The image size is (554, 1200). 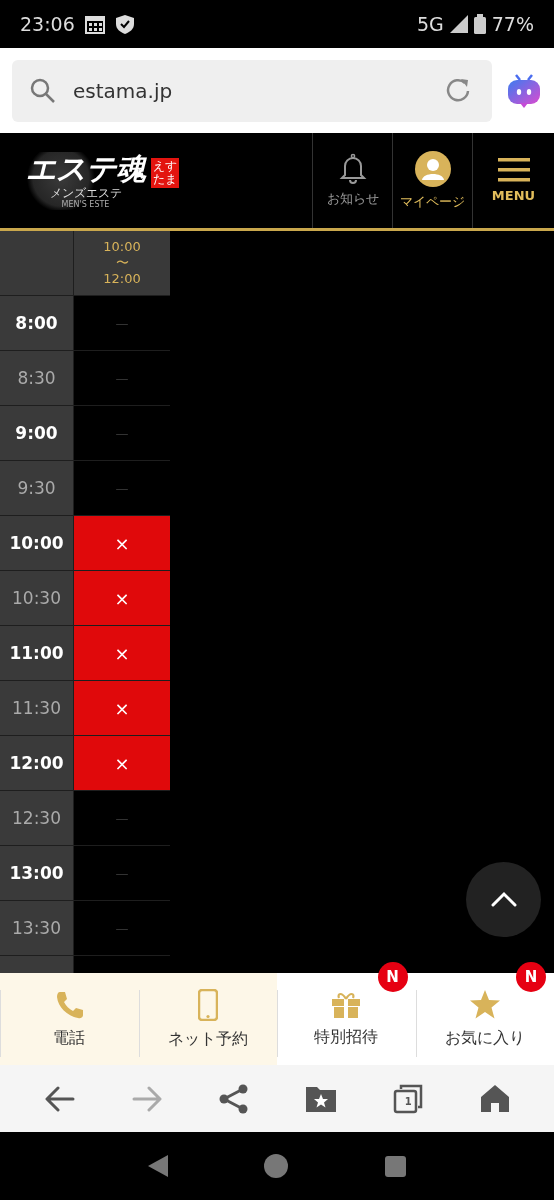 I want to click on nav-link: MENU, so click(x=513, y=195).